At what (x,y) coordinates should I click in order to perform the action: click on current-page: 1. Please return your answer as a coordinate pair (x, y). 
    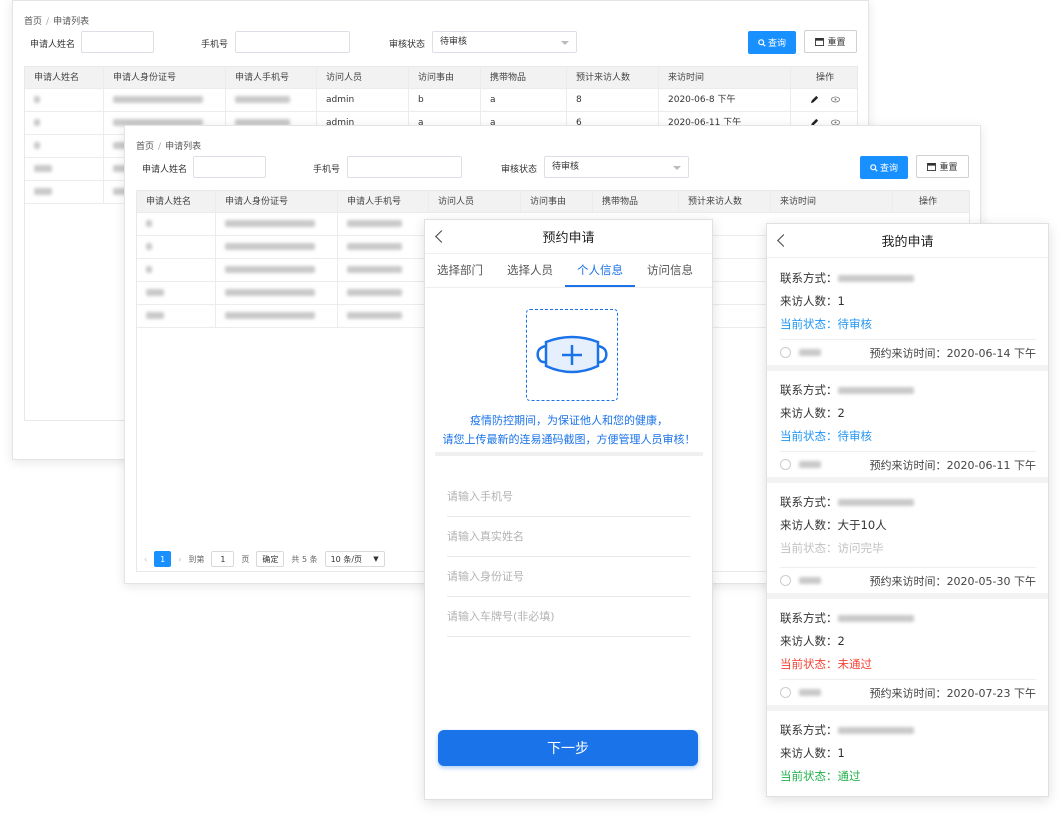
    Looking at the image, I should click on (163, 559).